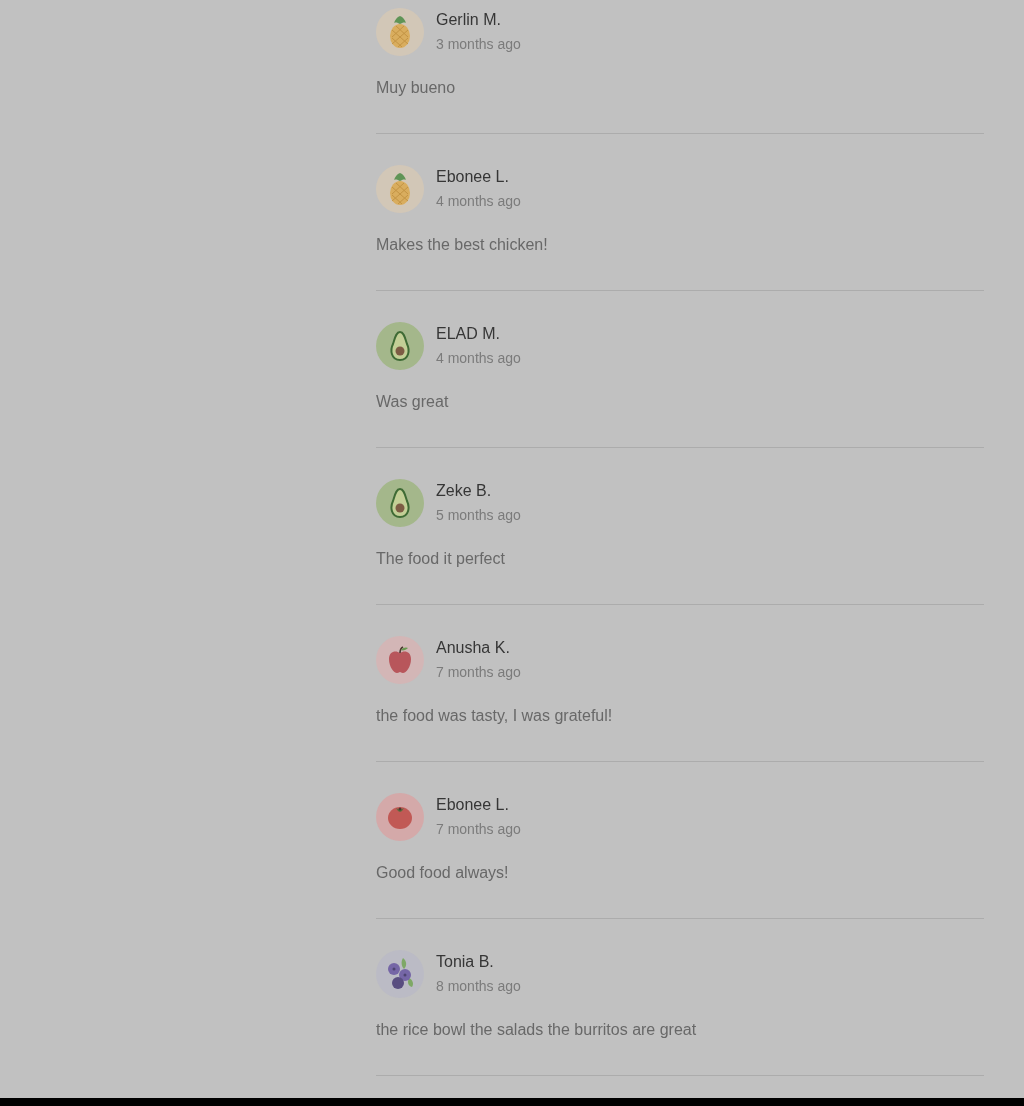 This screenshot has width=1024, height=1106. What do you see at coordinates (416, 87) in the screenshot?
I see `review-text: Muy bueno` at bounding box center [416, 87].